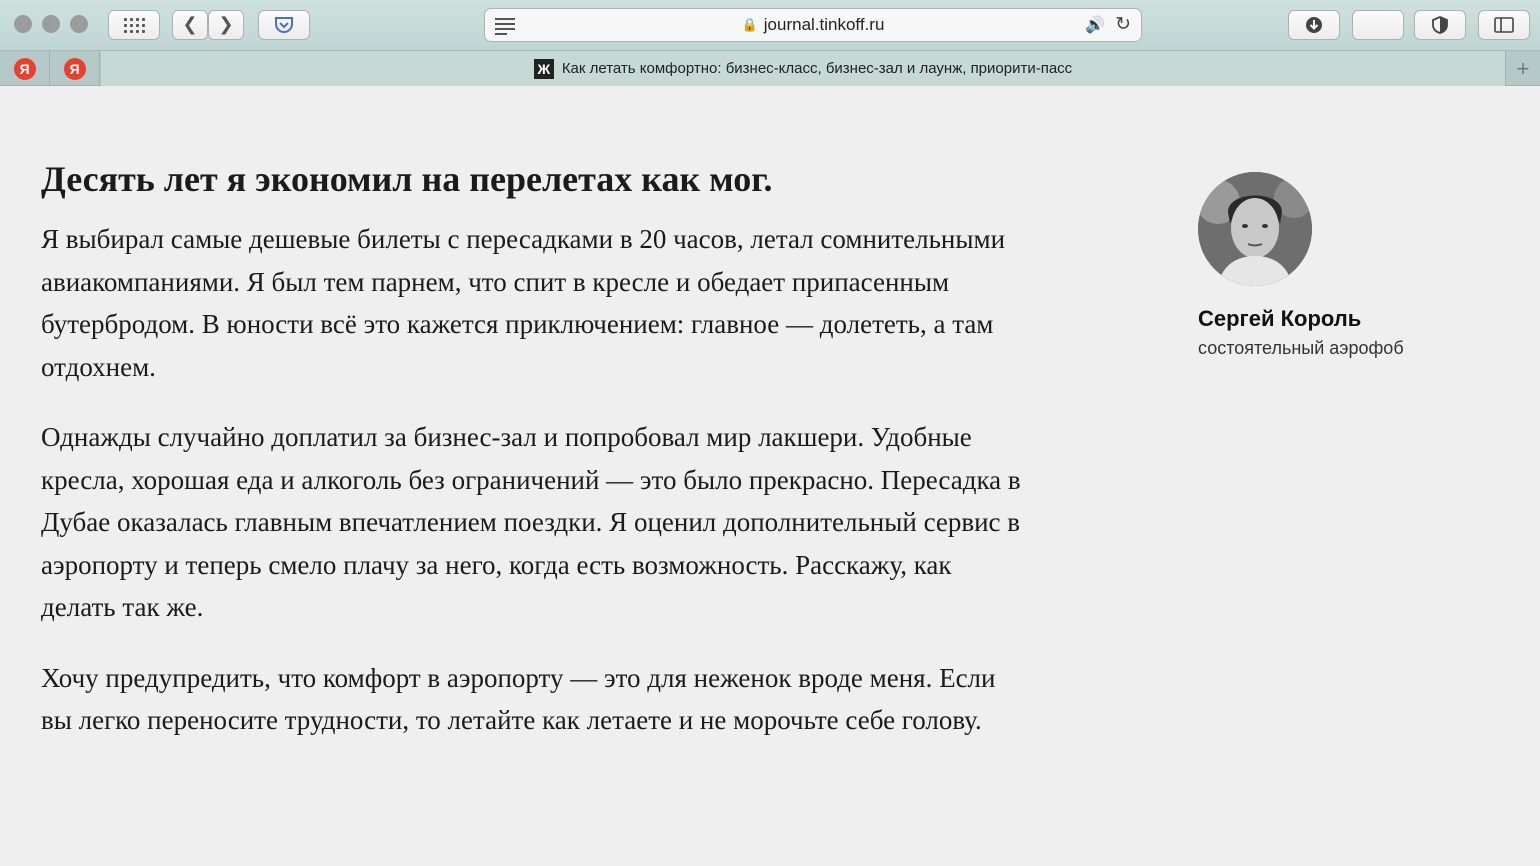 Image resolution: width=1540 pixels, height=866 pixels. Describe the element at coordinates (1440, 25) in the screenshot. I see `shield-icon` at that location.